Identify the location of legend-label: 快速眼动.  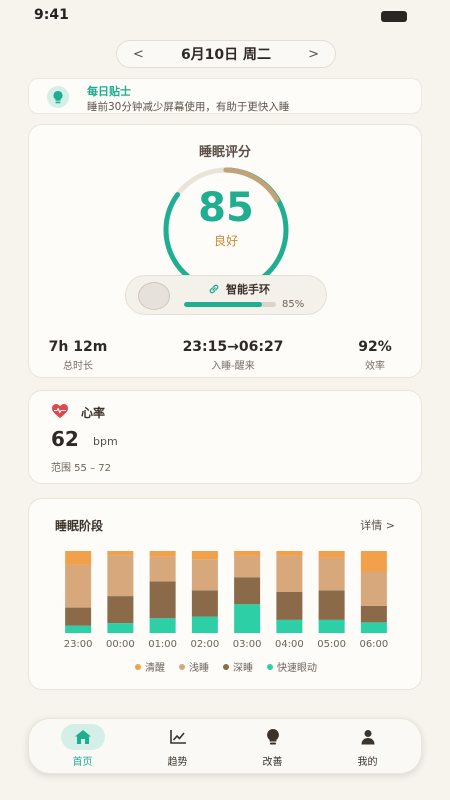
(297, 668).